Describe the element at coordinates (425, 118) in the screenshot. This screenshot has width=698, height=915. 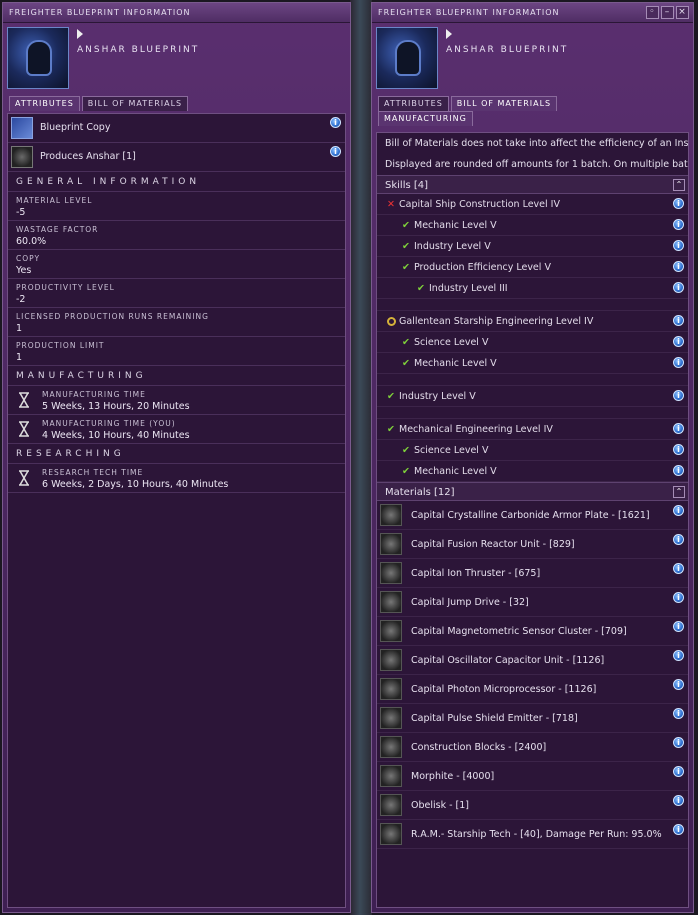
I see `tab-manufacturing: MANUFACTURING` at that location.